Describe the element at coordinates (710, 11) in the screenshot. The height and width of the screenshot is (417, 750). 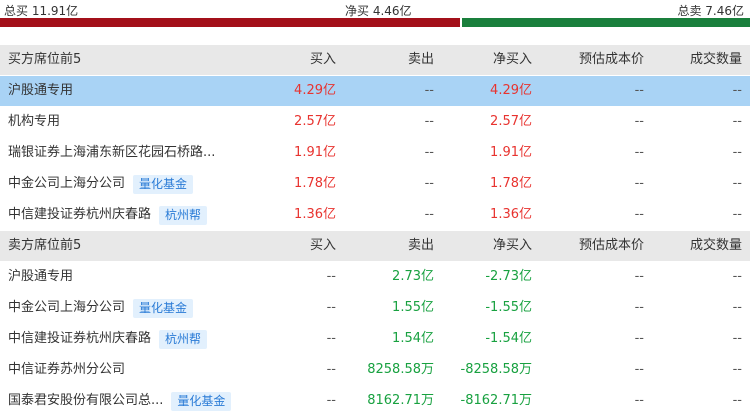
I see `total-sell-label: 总卖 7.46亿` at that location.